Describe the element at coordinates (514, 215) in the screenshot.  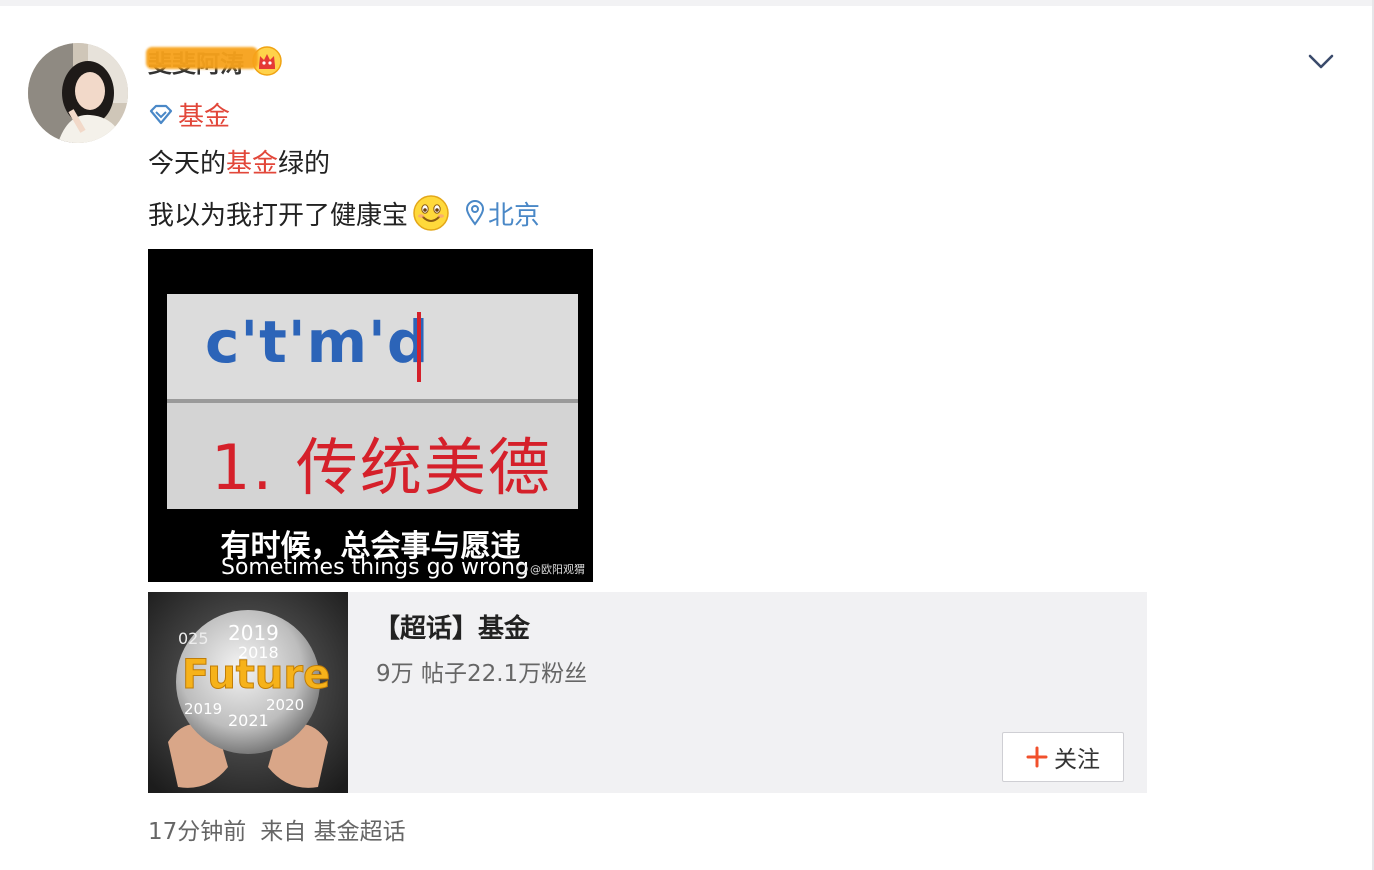
I see `location-label: 北京` at that location.